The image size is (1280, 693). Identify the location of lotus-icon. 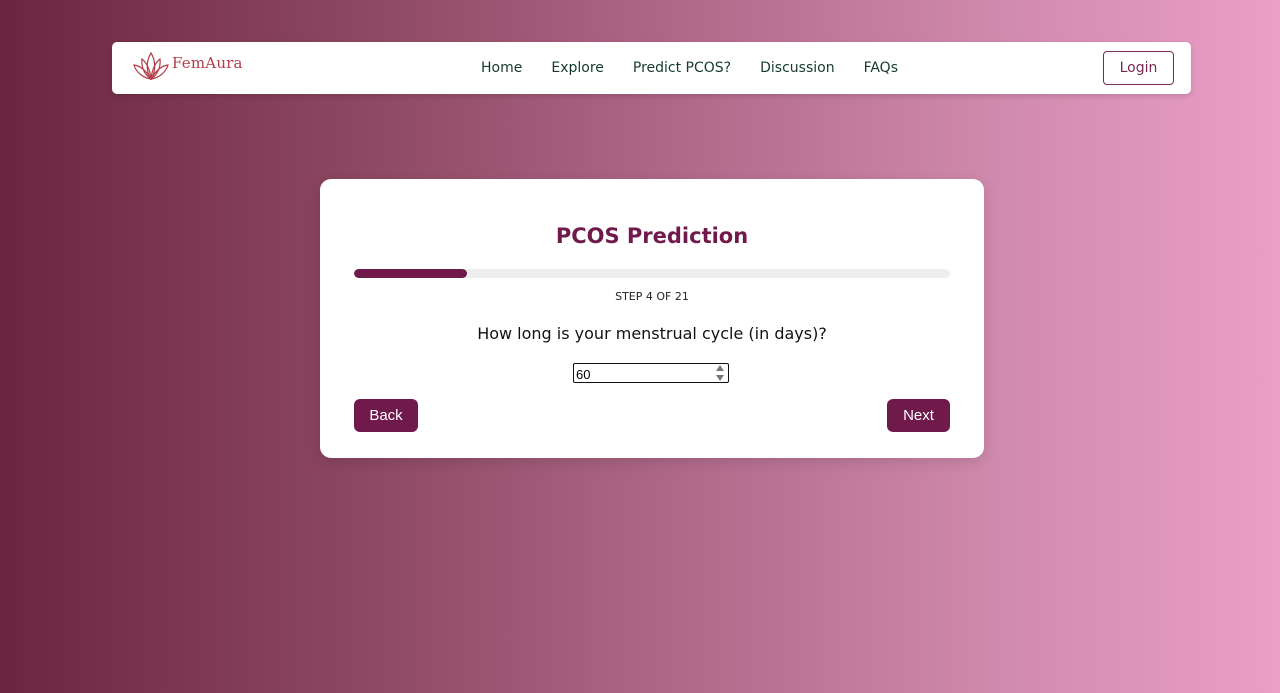
(151, 66).